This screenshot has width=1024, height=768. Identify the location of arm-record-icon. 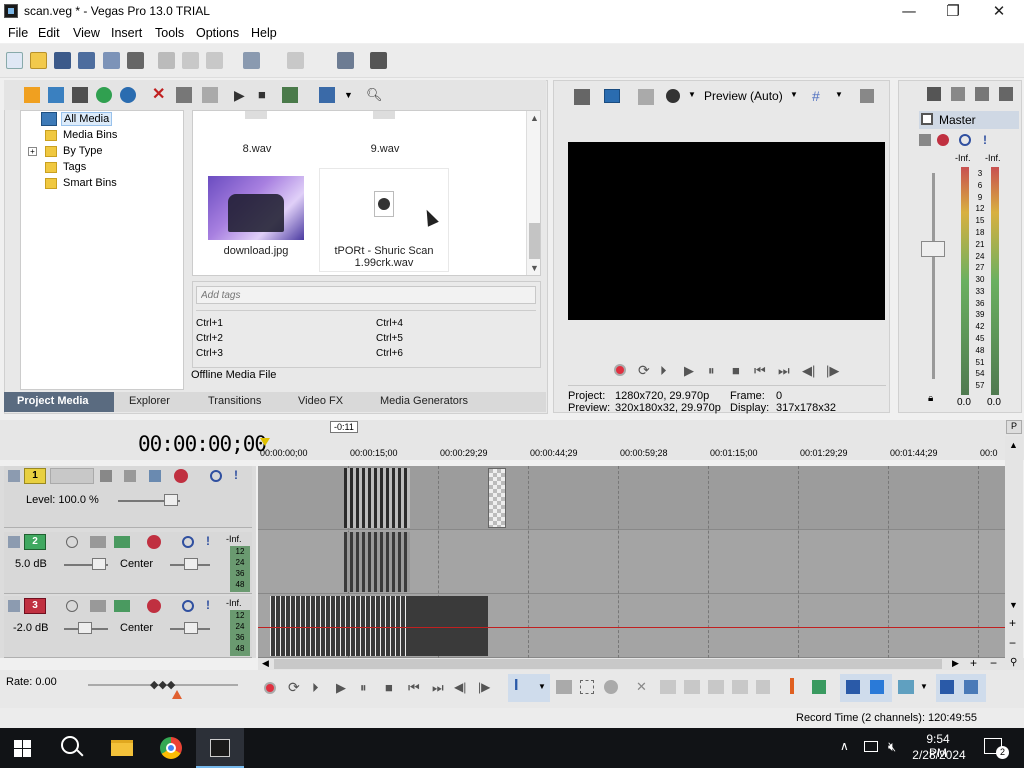
(72, 542).